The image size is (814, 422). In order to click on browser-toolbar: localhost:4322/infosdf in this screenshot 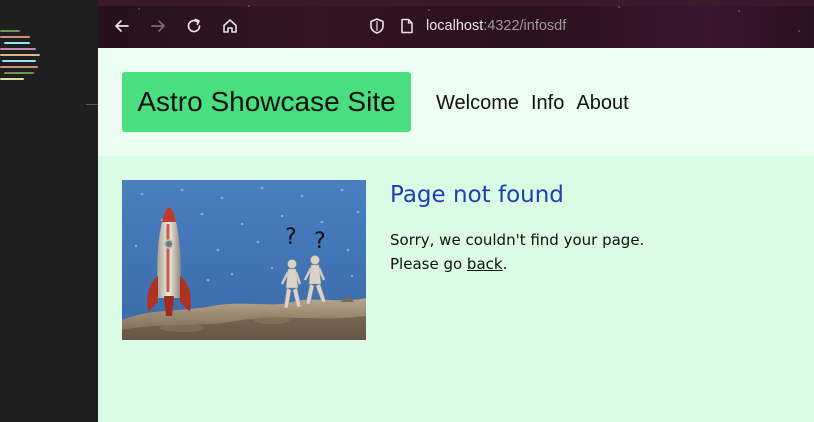, I will do `click(456, 24)`.